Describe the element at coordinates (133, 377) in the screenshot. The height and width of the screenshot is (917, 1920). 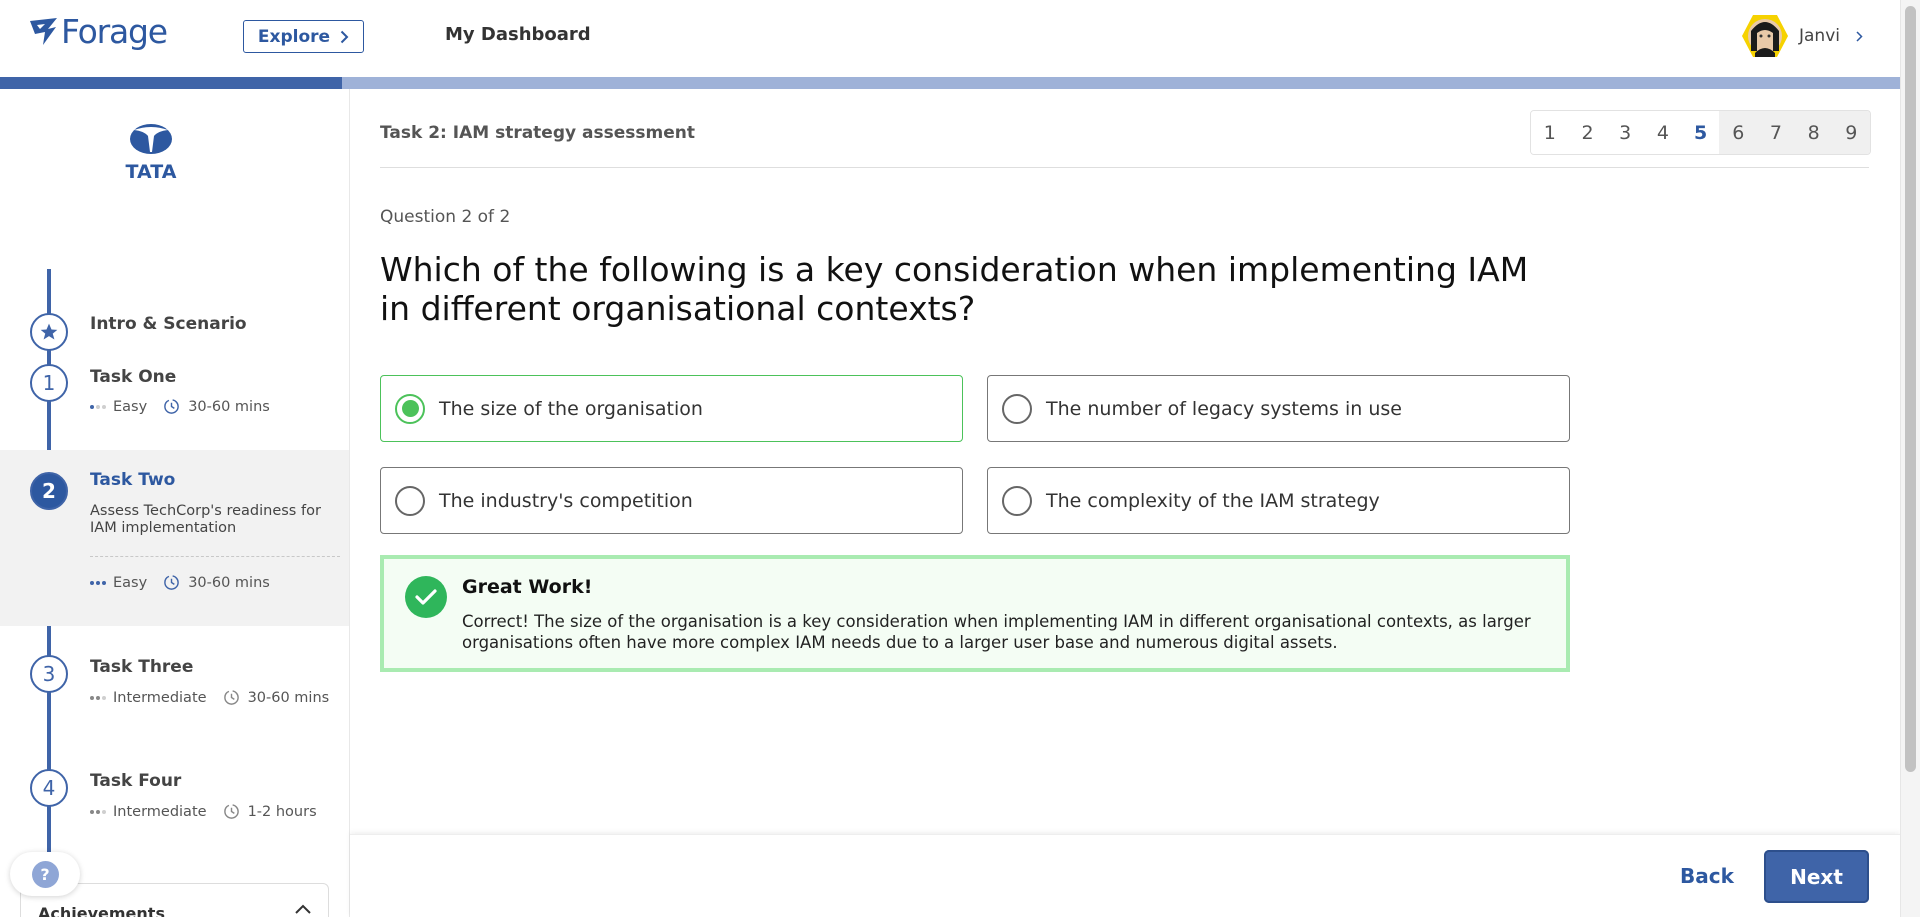
I see `step-title: Task One` at that location.